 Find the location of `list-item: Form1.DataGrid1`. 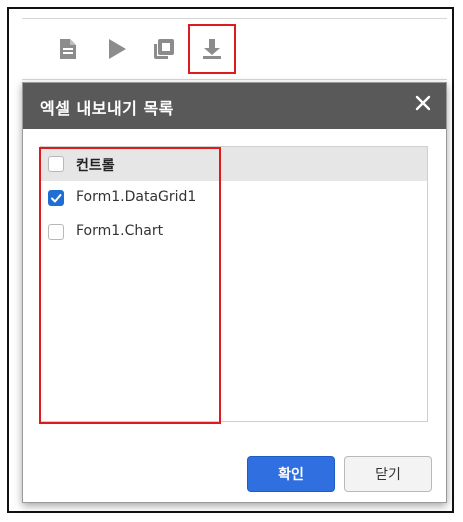

list-item: Form1.DataGrid1 is located at coordinates (234, 198).